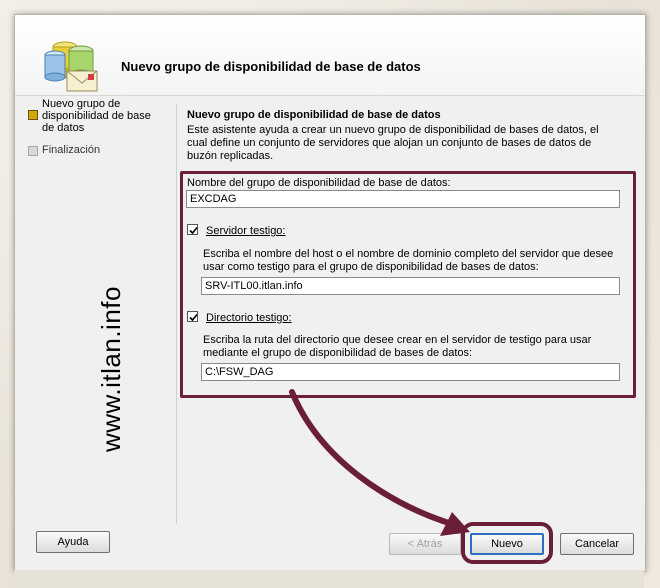 The image size is (660, 588). I want to click on witness-server-label: Servidor testigo:, so click(245, 231).